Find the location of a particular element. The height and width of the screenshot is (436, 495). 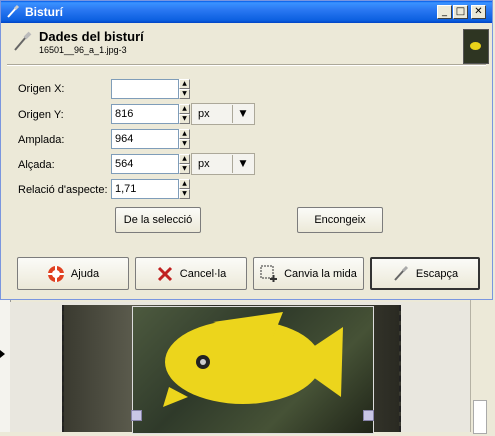

crop-handle-bottom-left is located at coordinates (136, 415).